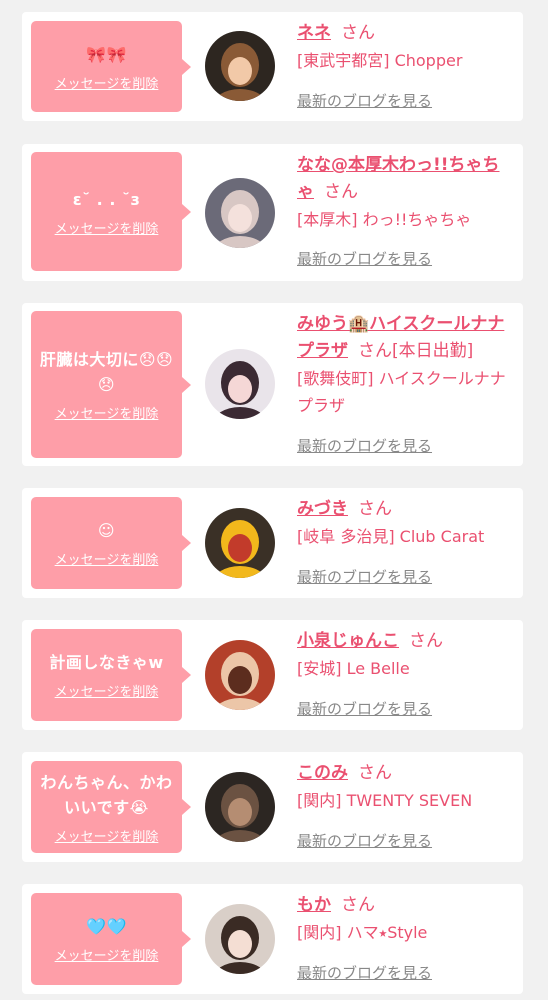 This screenshot has width=548, height=1000. Describe the element at coordinates (406, 919) in the screenshot. I see `profile-info: もか さん [関内] ハマ⭑Style` at that location.